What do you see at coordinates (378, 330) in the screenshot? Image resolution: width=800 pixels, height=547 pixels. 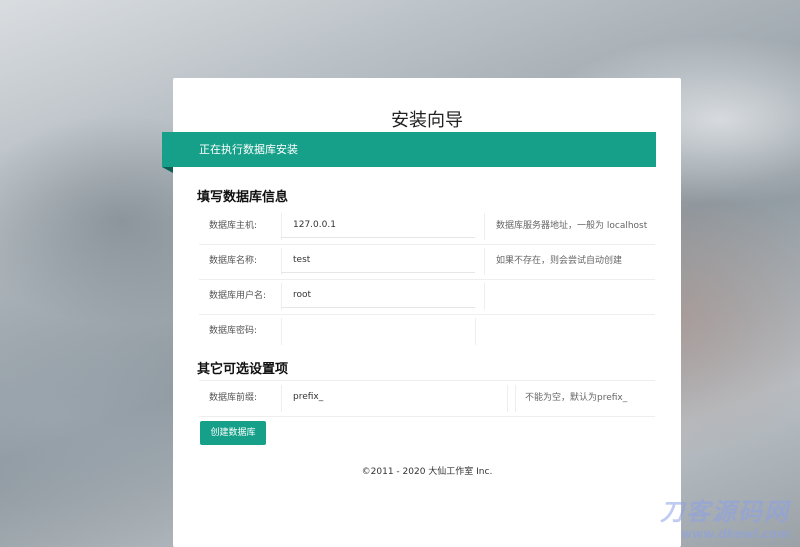 I see `db-password-input` at bounding box center [378, 330].